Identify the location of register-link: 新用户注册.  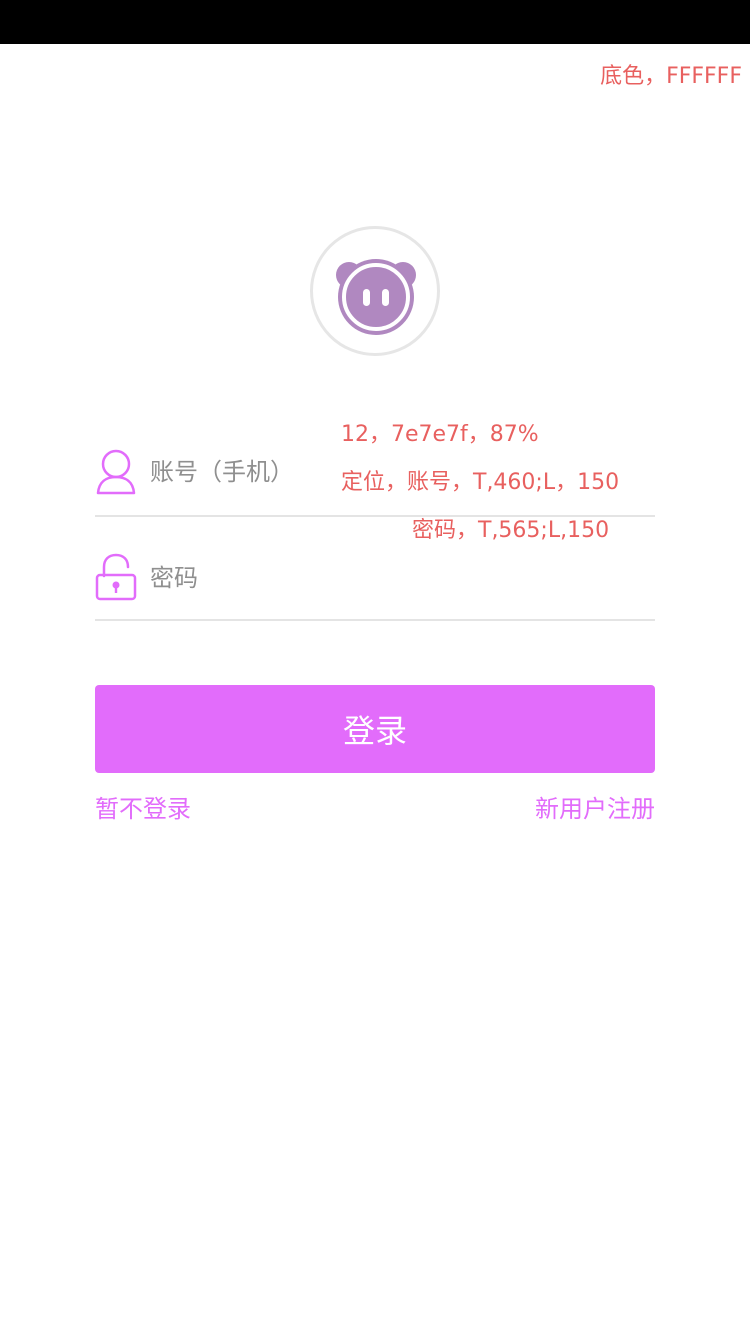
(595, 809).